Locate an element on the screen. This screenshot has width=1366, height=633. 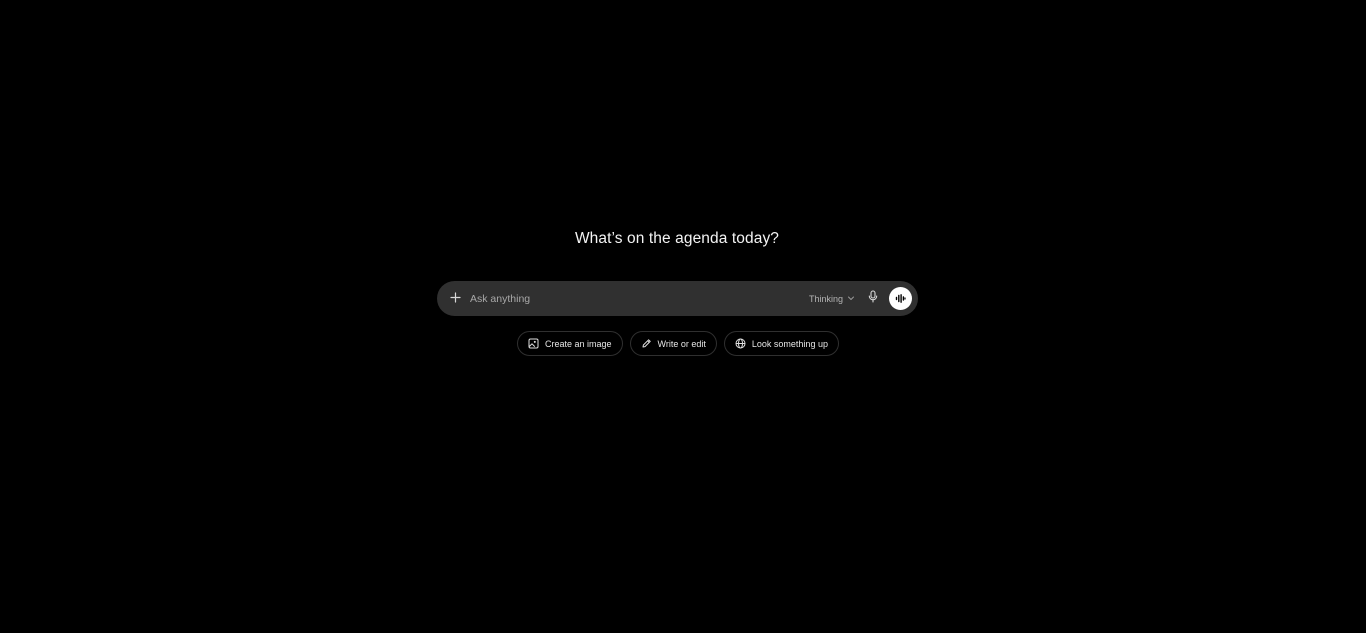
microphone-icon is located at coordinates (873, 298).